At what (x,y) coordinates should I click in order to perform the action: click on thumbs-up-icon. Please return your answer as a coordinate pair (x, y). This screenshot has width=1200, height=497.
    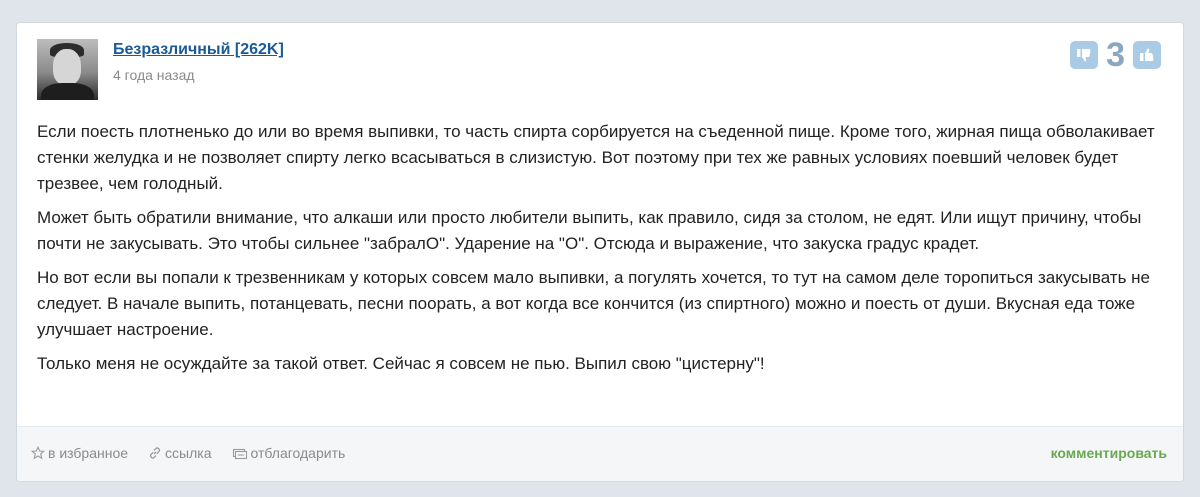
    Looking at the image, I should click on (1147, 55).